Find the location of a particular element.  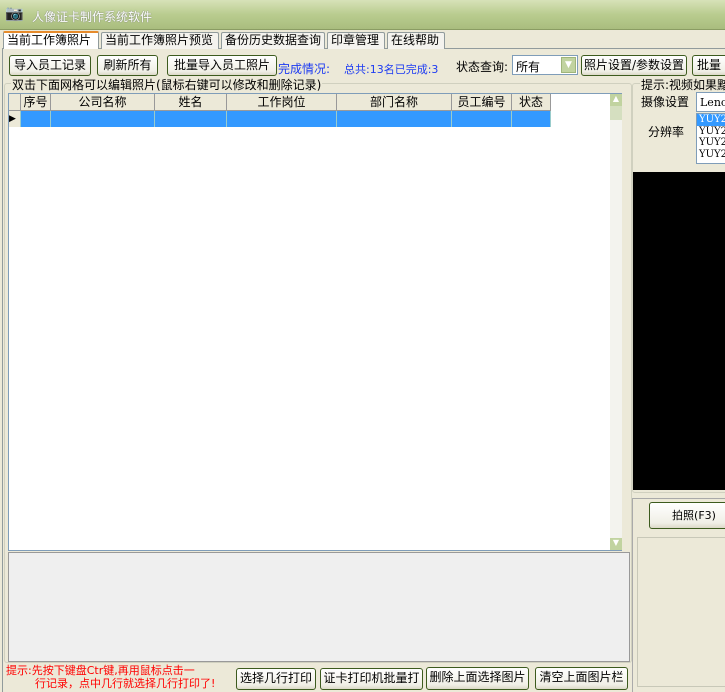

status-filter-dropdown: 所有 ▼ is located at coordinates (545, 65).